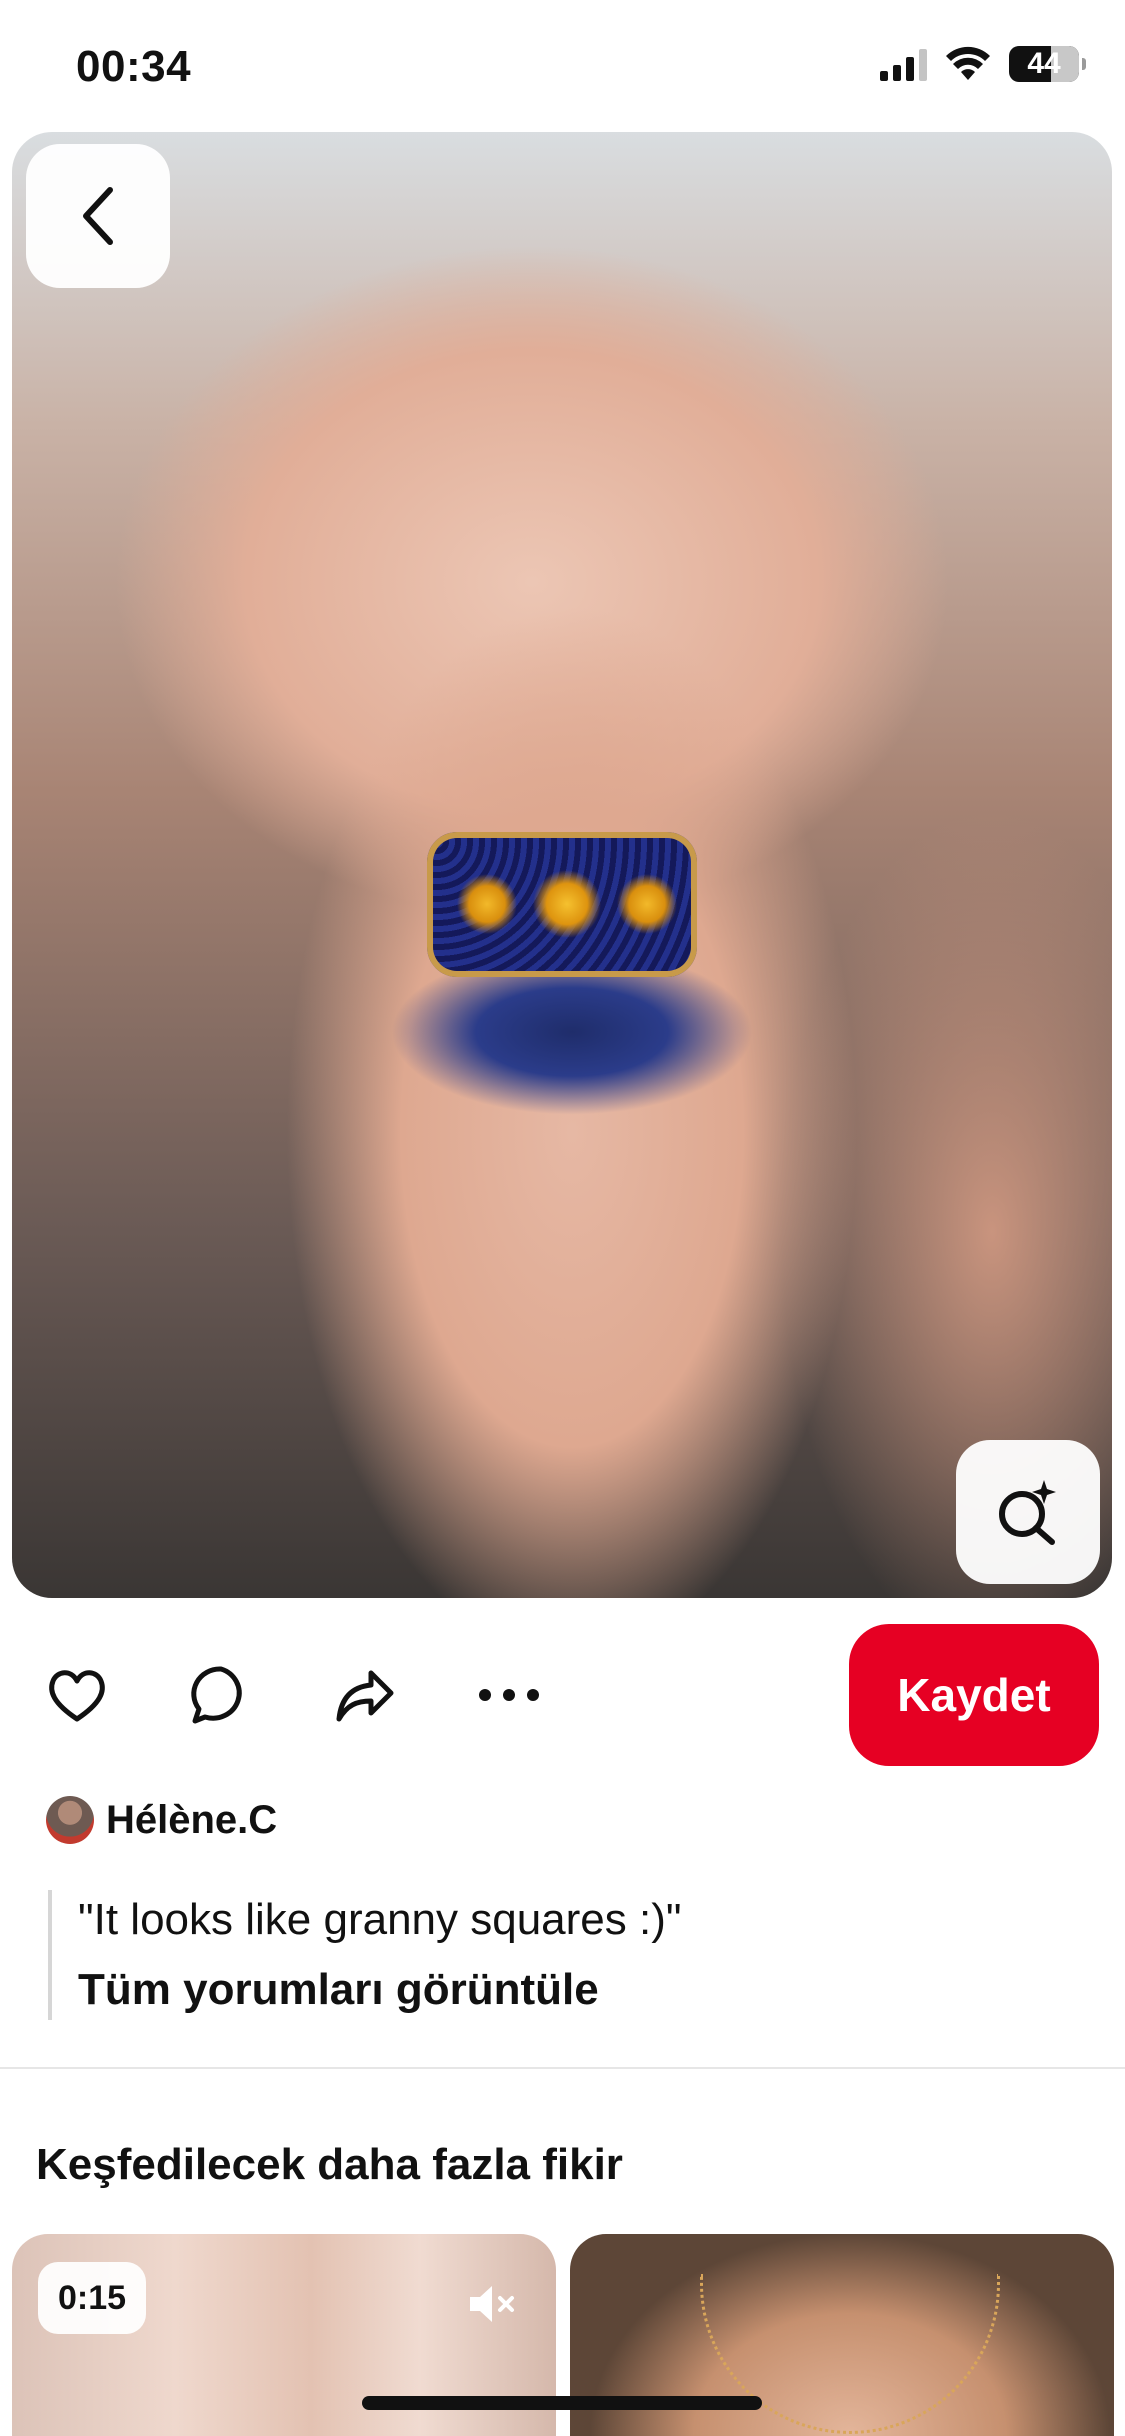 The width and height of the screenshot is (1125, 2436). What do you see at coordinates (191, 1820) in the screenshot?
I see `author-name: Hélène.C` at bounding box center [191, 1820].